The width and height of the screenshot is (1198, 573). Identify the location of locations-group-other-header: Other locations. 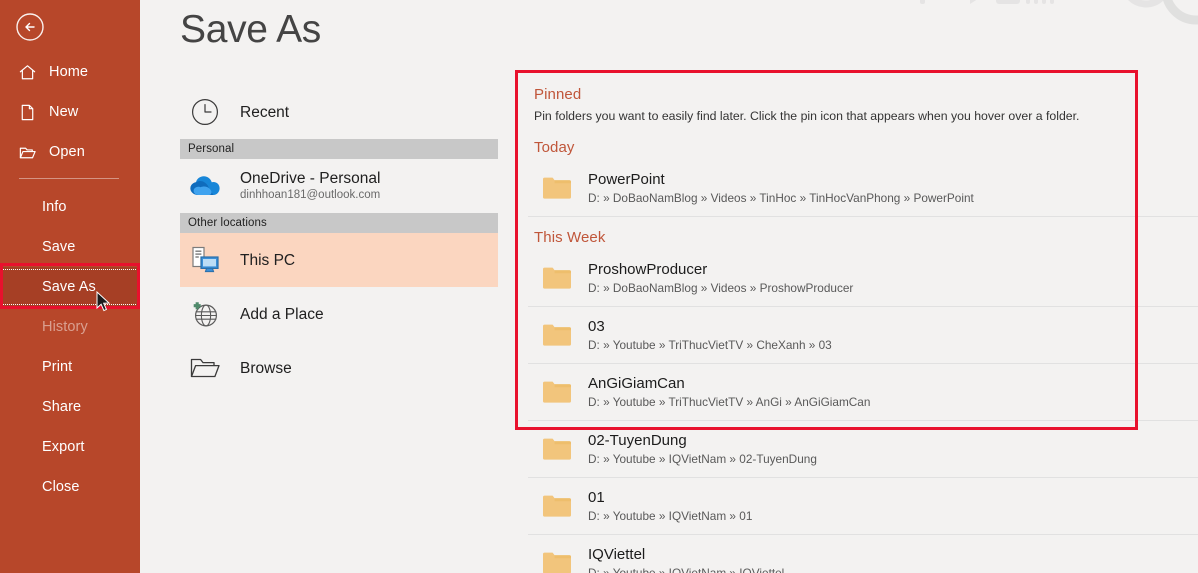
(339, 223).